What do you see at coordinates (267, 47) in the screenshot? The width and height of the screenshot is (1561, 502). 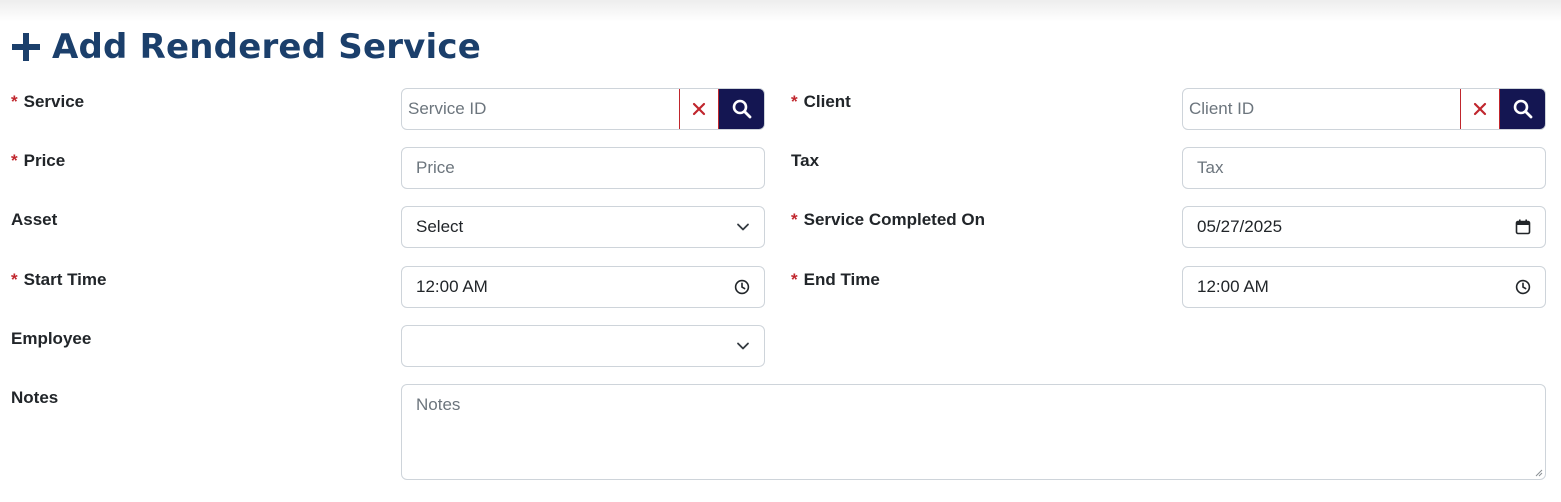 I see `page-title-text: Add Rendered Service` at bounding box center [267, 47].